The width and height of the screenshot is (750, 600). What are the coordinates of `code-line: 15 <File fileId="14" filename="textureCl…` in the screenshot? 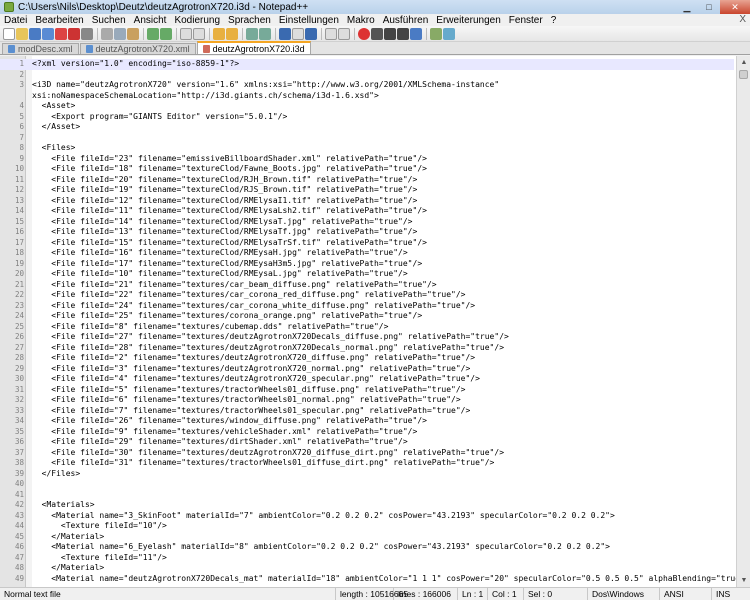 It's located at (367, 222).